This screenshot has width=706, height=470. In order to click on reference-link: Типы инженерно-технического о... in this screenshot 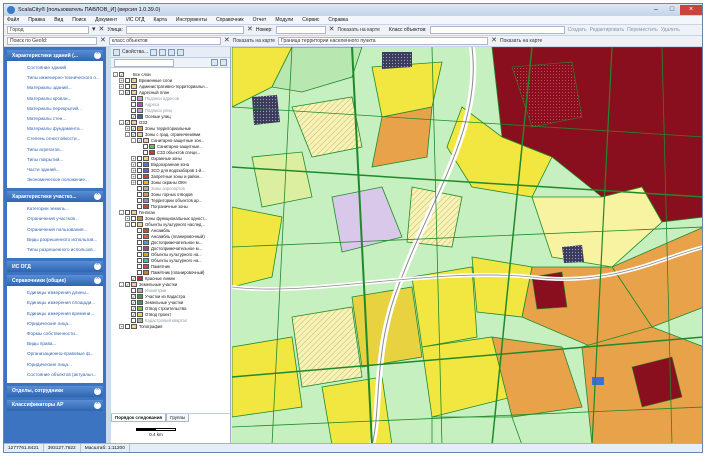, I will do `click(55, 78)`.